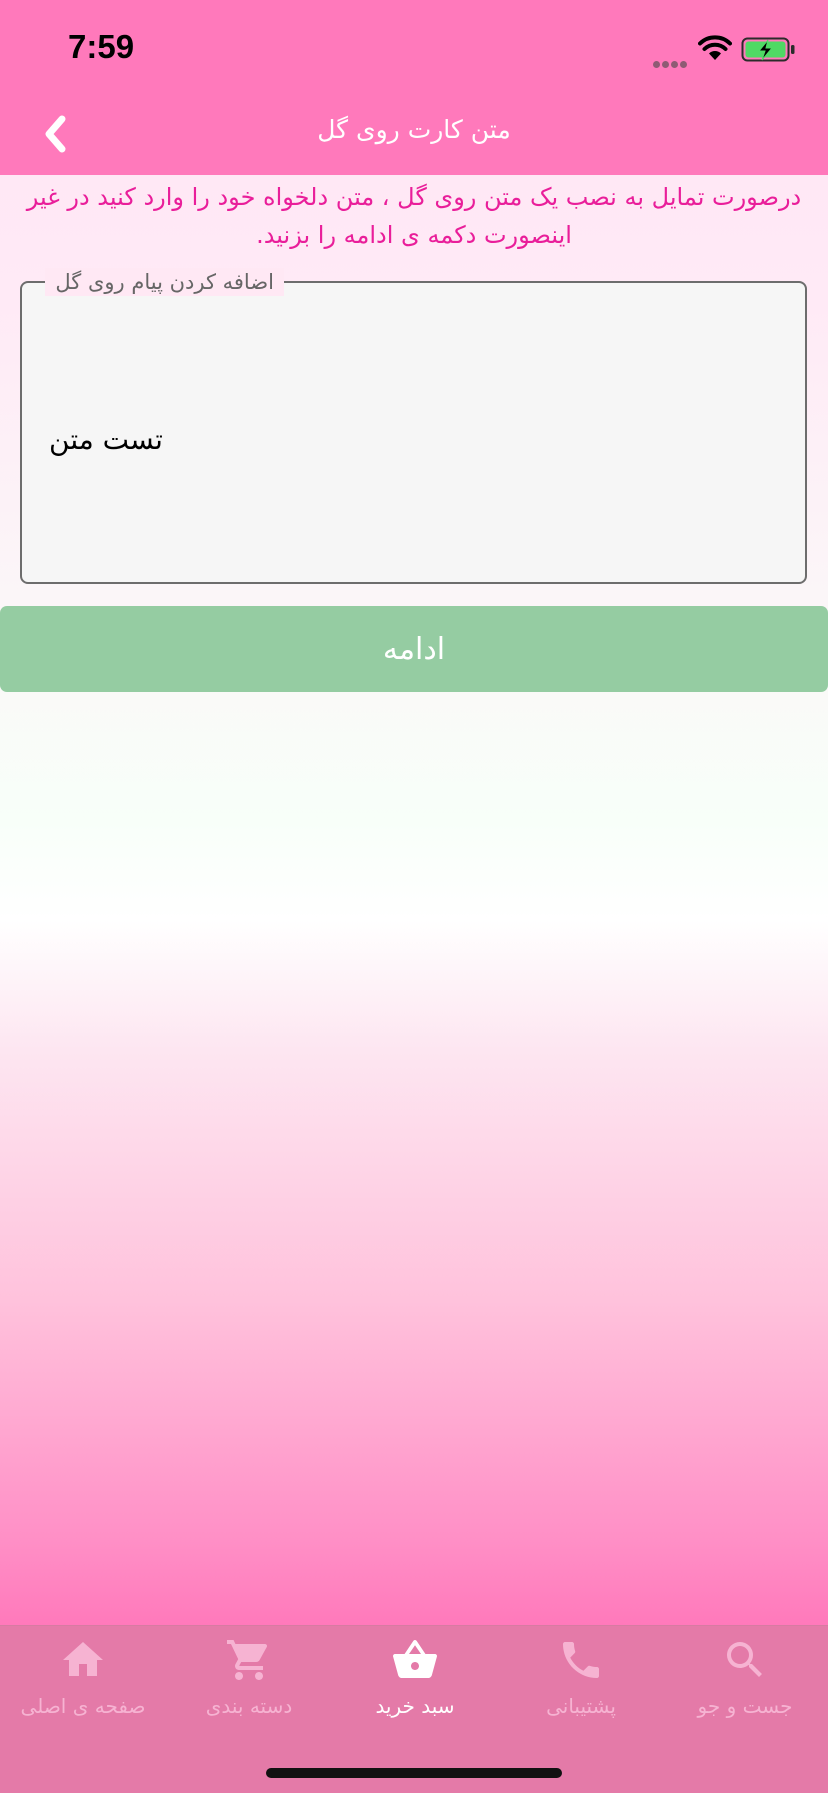 Image resolution: width=828 pixels, height=1793 pixels. I want to click on tab-search-label: جست و جو, so click(745, 1706).